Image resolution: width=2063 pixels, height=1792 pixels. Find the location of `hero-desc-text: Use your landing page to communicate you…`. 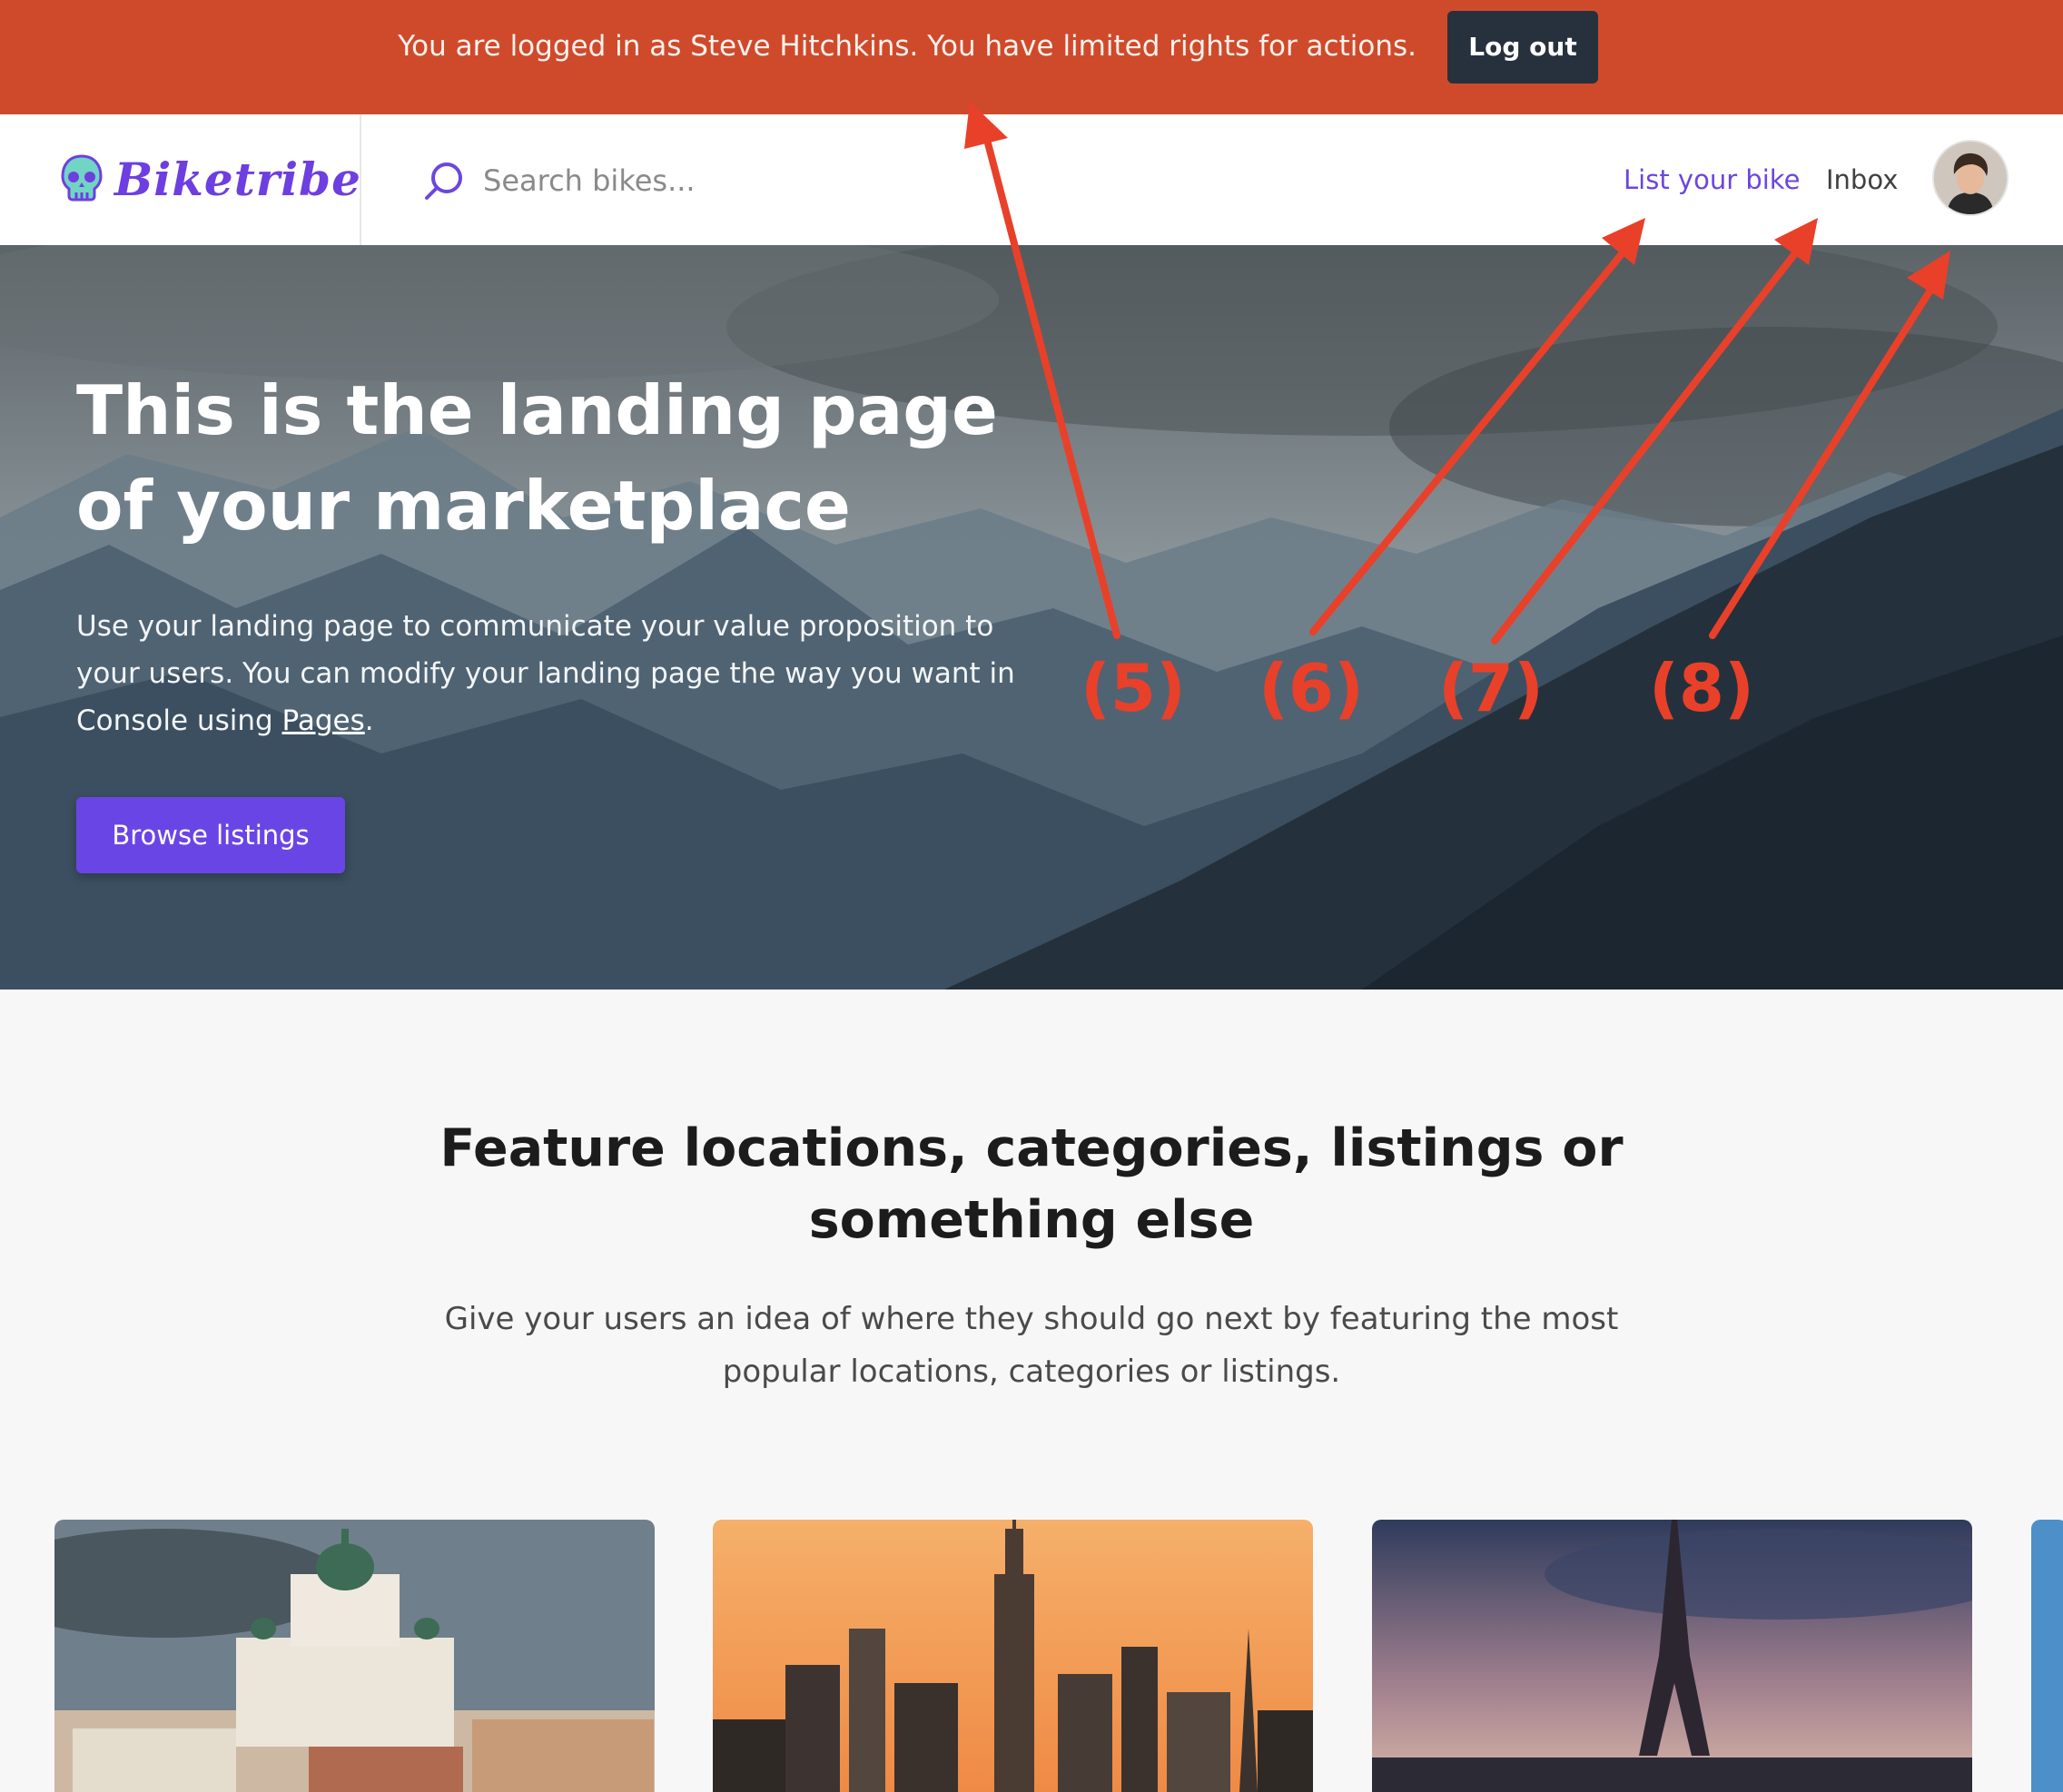

hero-desc-text: Use your landing page to communicate you… is located at coordinates (545, 673).